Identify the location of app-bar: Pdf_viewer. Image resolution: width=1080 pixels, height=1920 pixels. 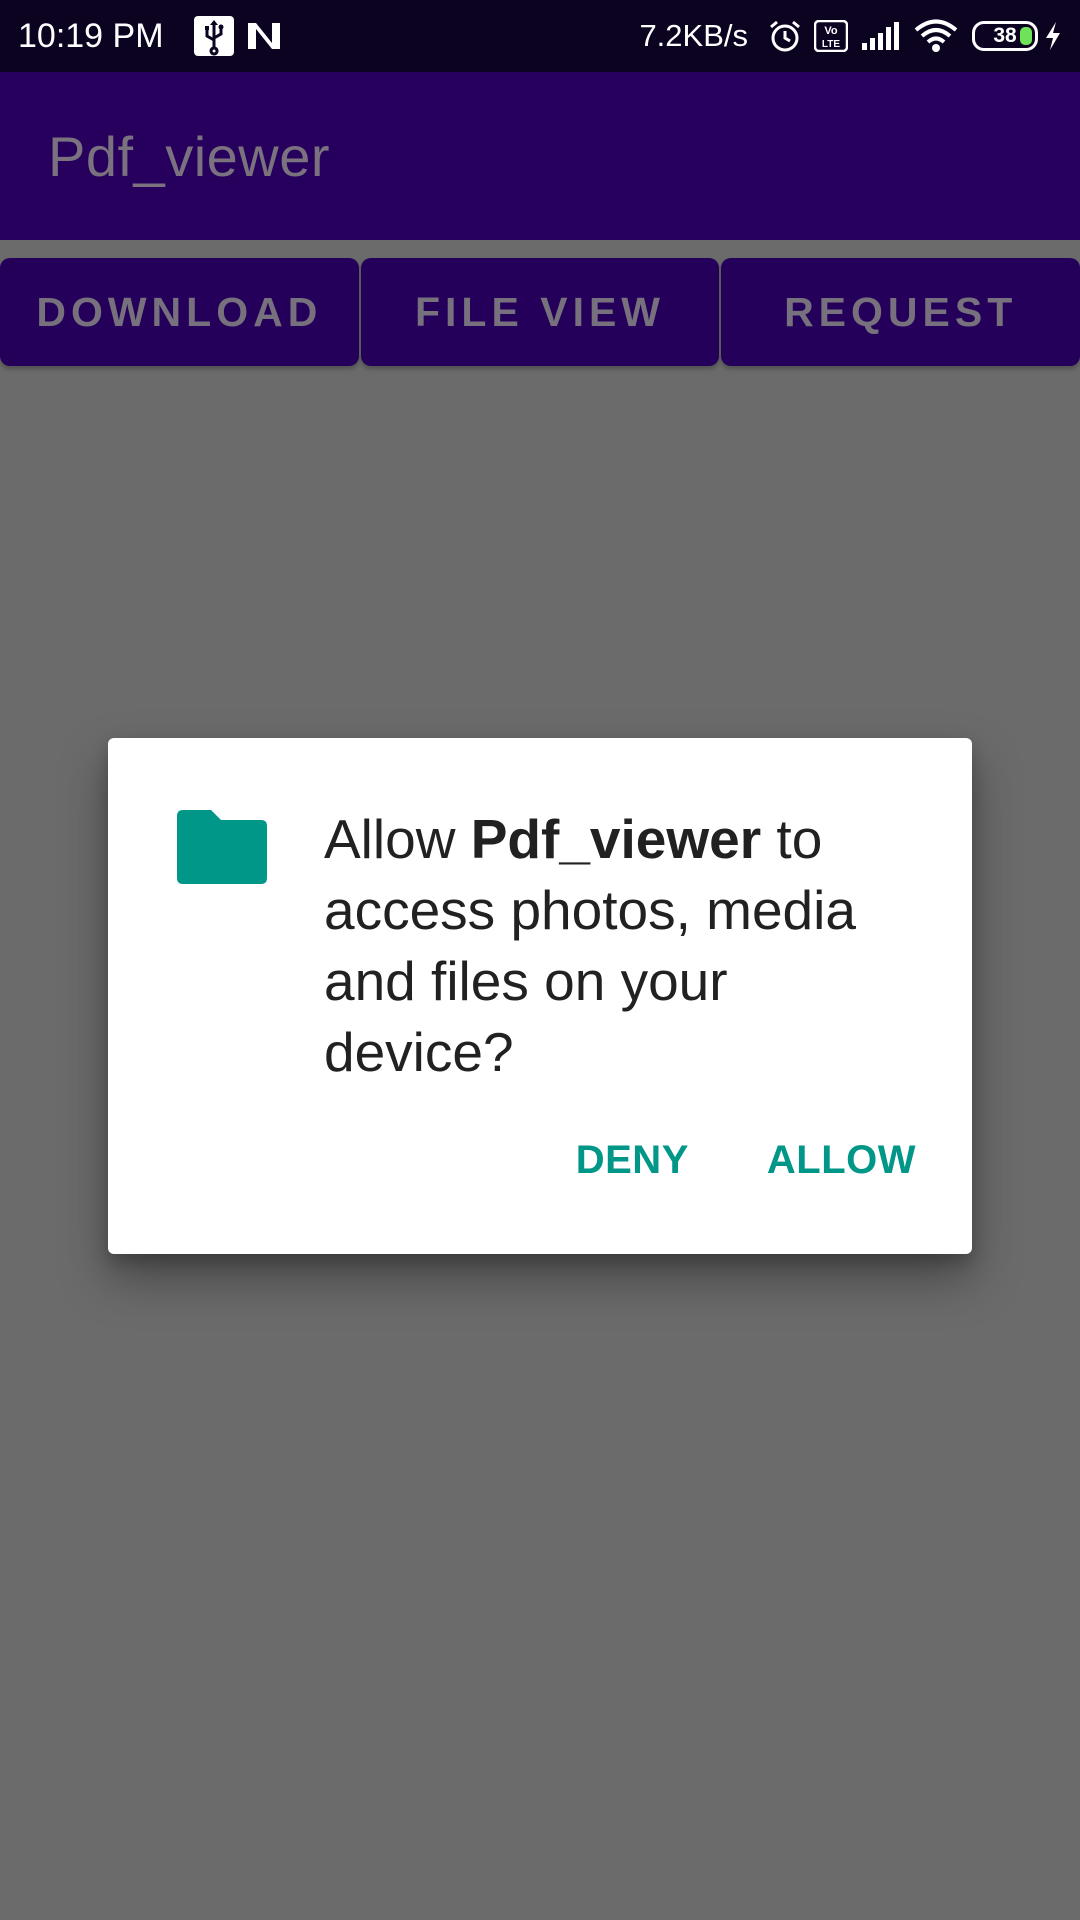
(540, 156).